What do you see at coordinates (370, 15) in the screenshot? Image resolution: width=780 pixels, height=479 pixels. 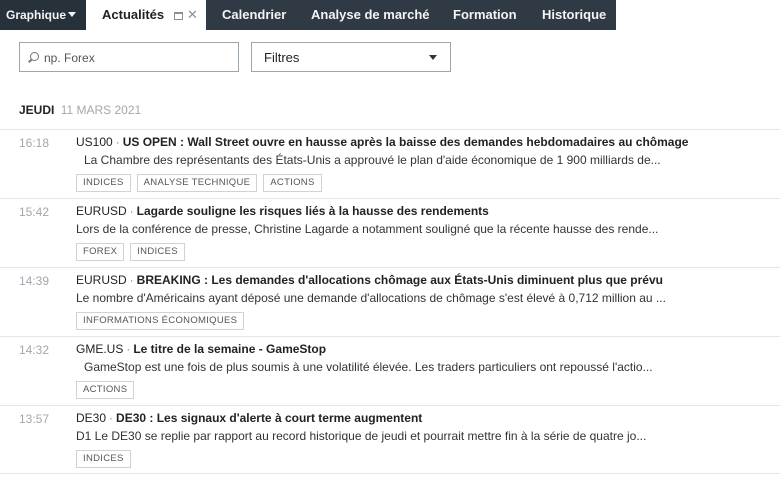 I see `tab-market-analysis: Analyse de marché` at bounding box center [370, 15].